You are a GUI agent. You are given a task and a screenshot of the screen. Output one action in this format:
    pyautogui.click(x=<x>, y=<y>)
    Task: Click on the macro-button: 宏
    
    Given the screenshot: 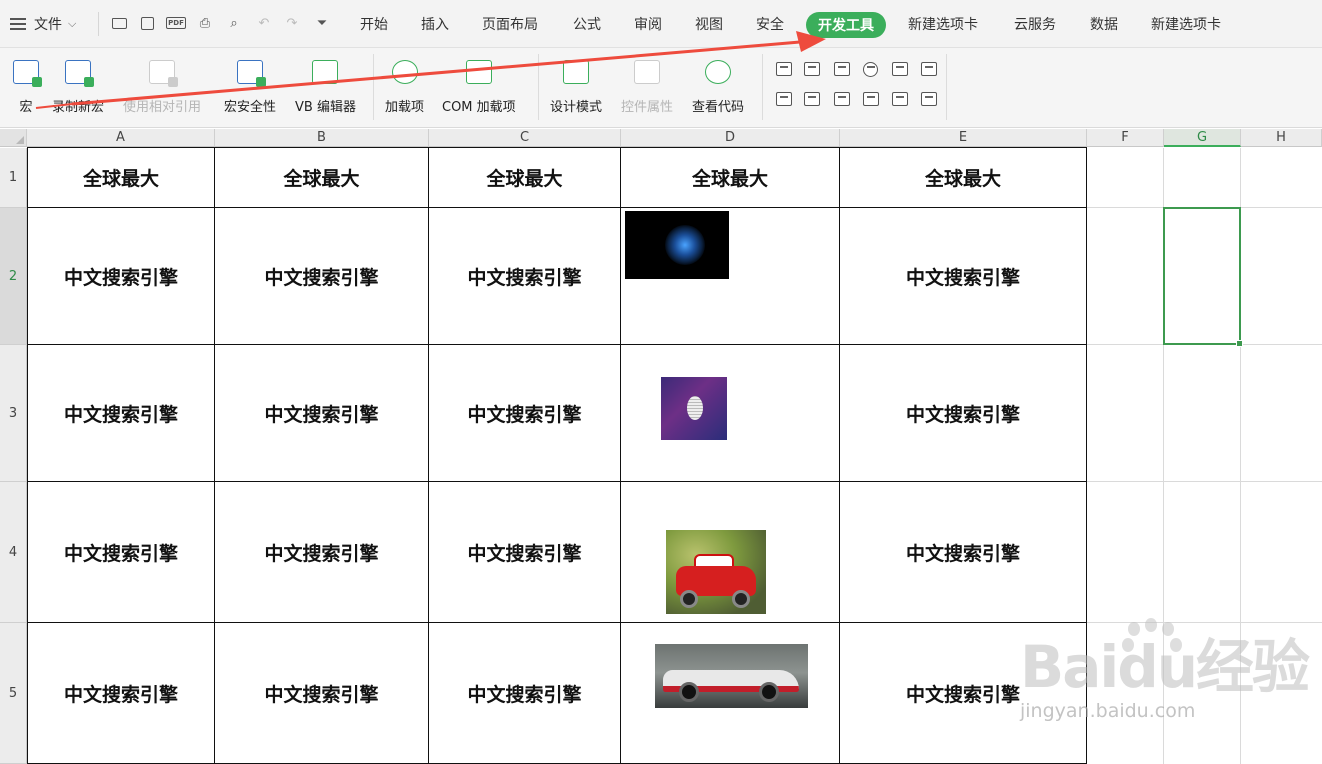 What is the action you would take?
    pyautogui.click(x=27, y=85)
    